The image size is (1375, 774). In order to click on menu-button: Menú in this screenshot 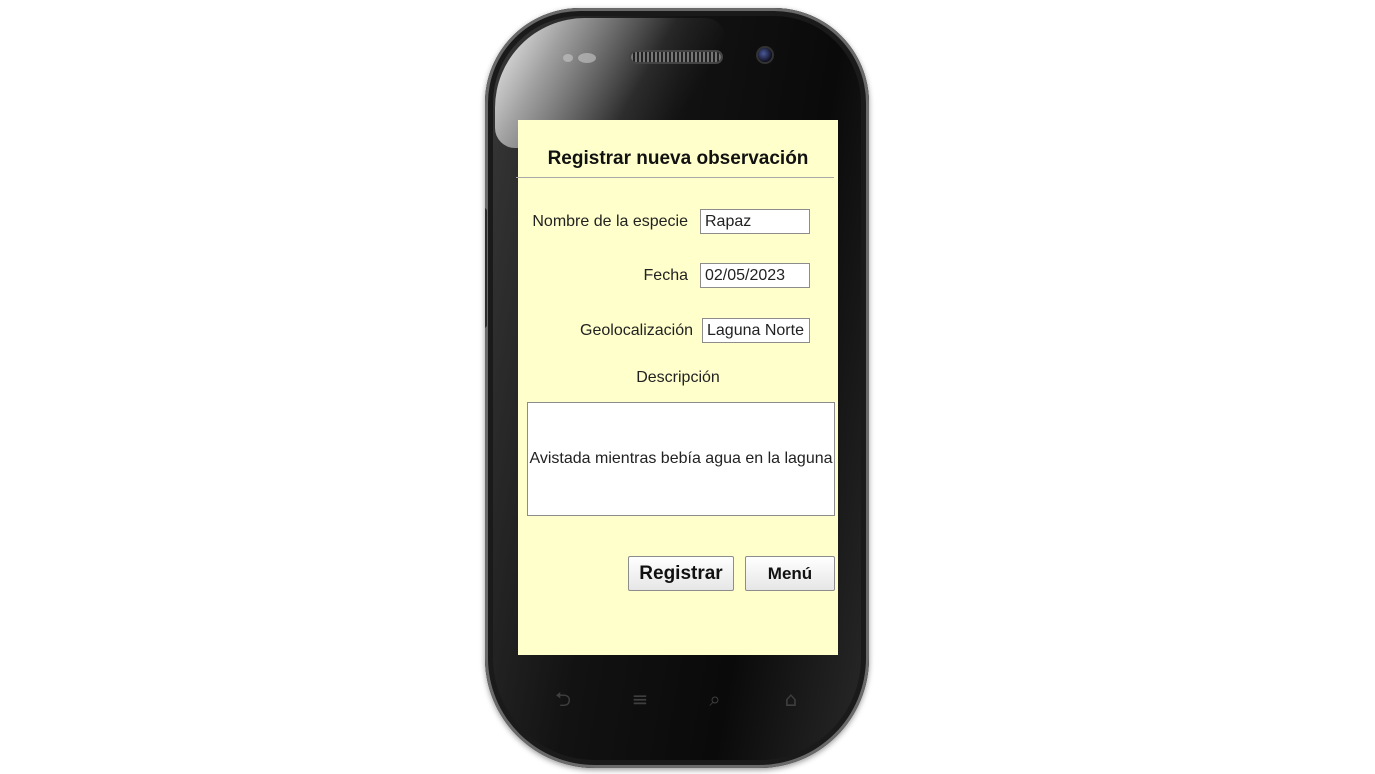, I will do `click(790, 573)`.